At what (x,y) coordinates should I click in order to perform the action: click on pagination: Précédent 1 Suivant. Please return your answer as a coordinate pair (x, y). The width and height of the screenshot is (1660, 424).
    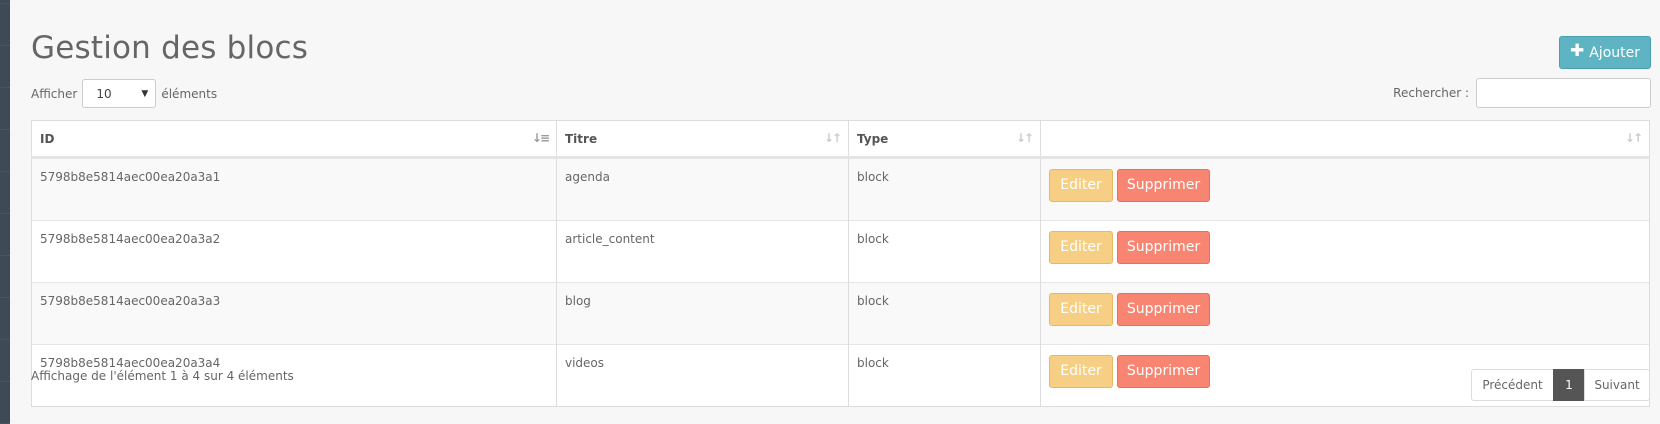
    Looking at the image, I should click on (1560, 385).